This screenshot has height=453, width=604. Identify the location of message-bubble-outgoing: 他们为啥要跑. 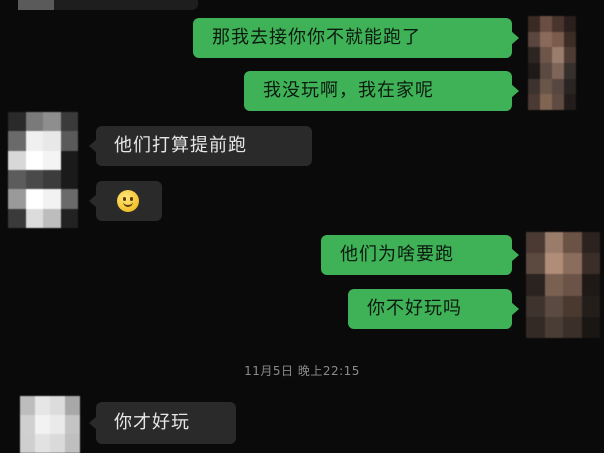
(416, 255).